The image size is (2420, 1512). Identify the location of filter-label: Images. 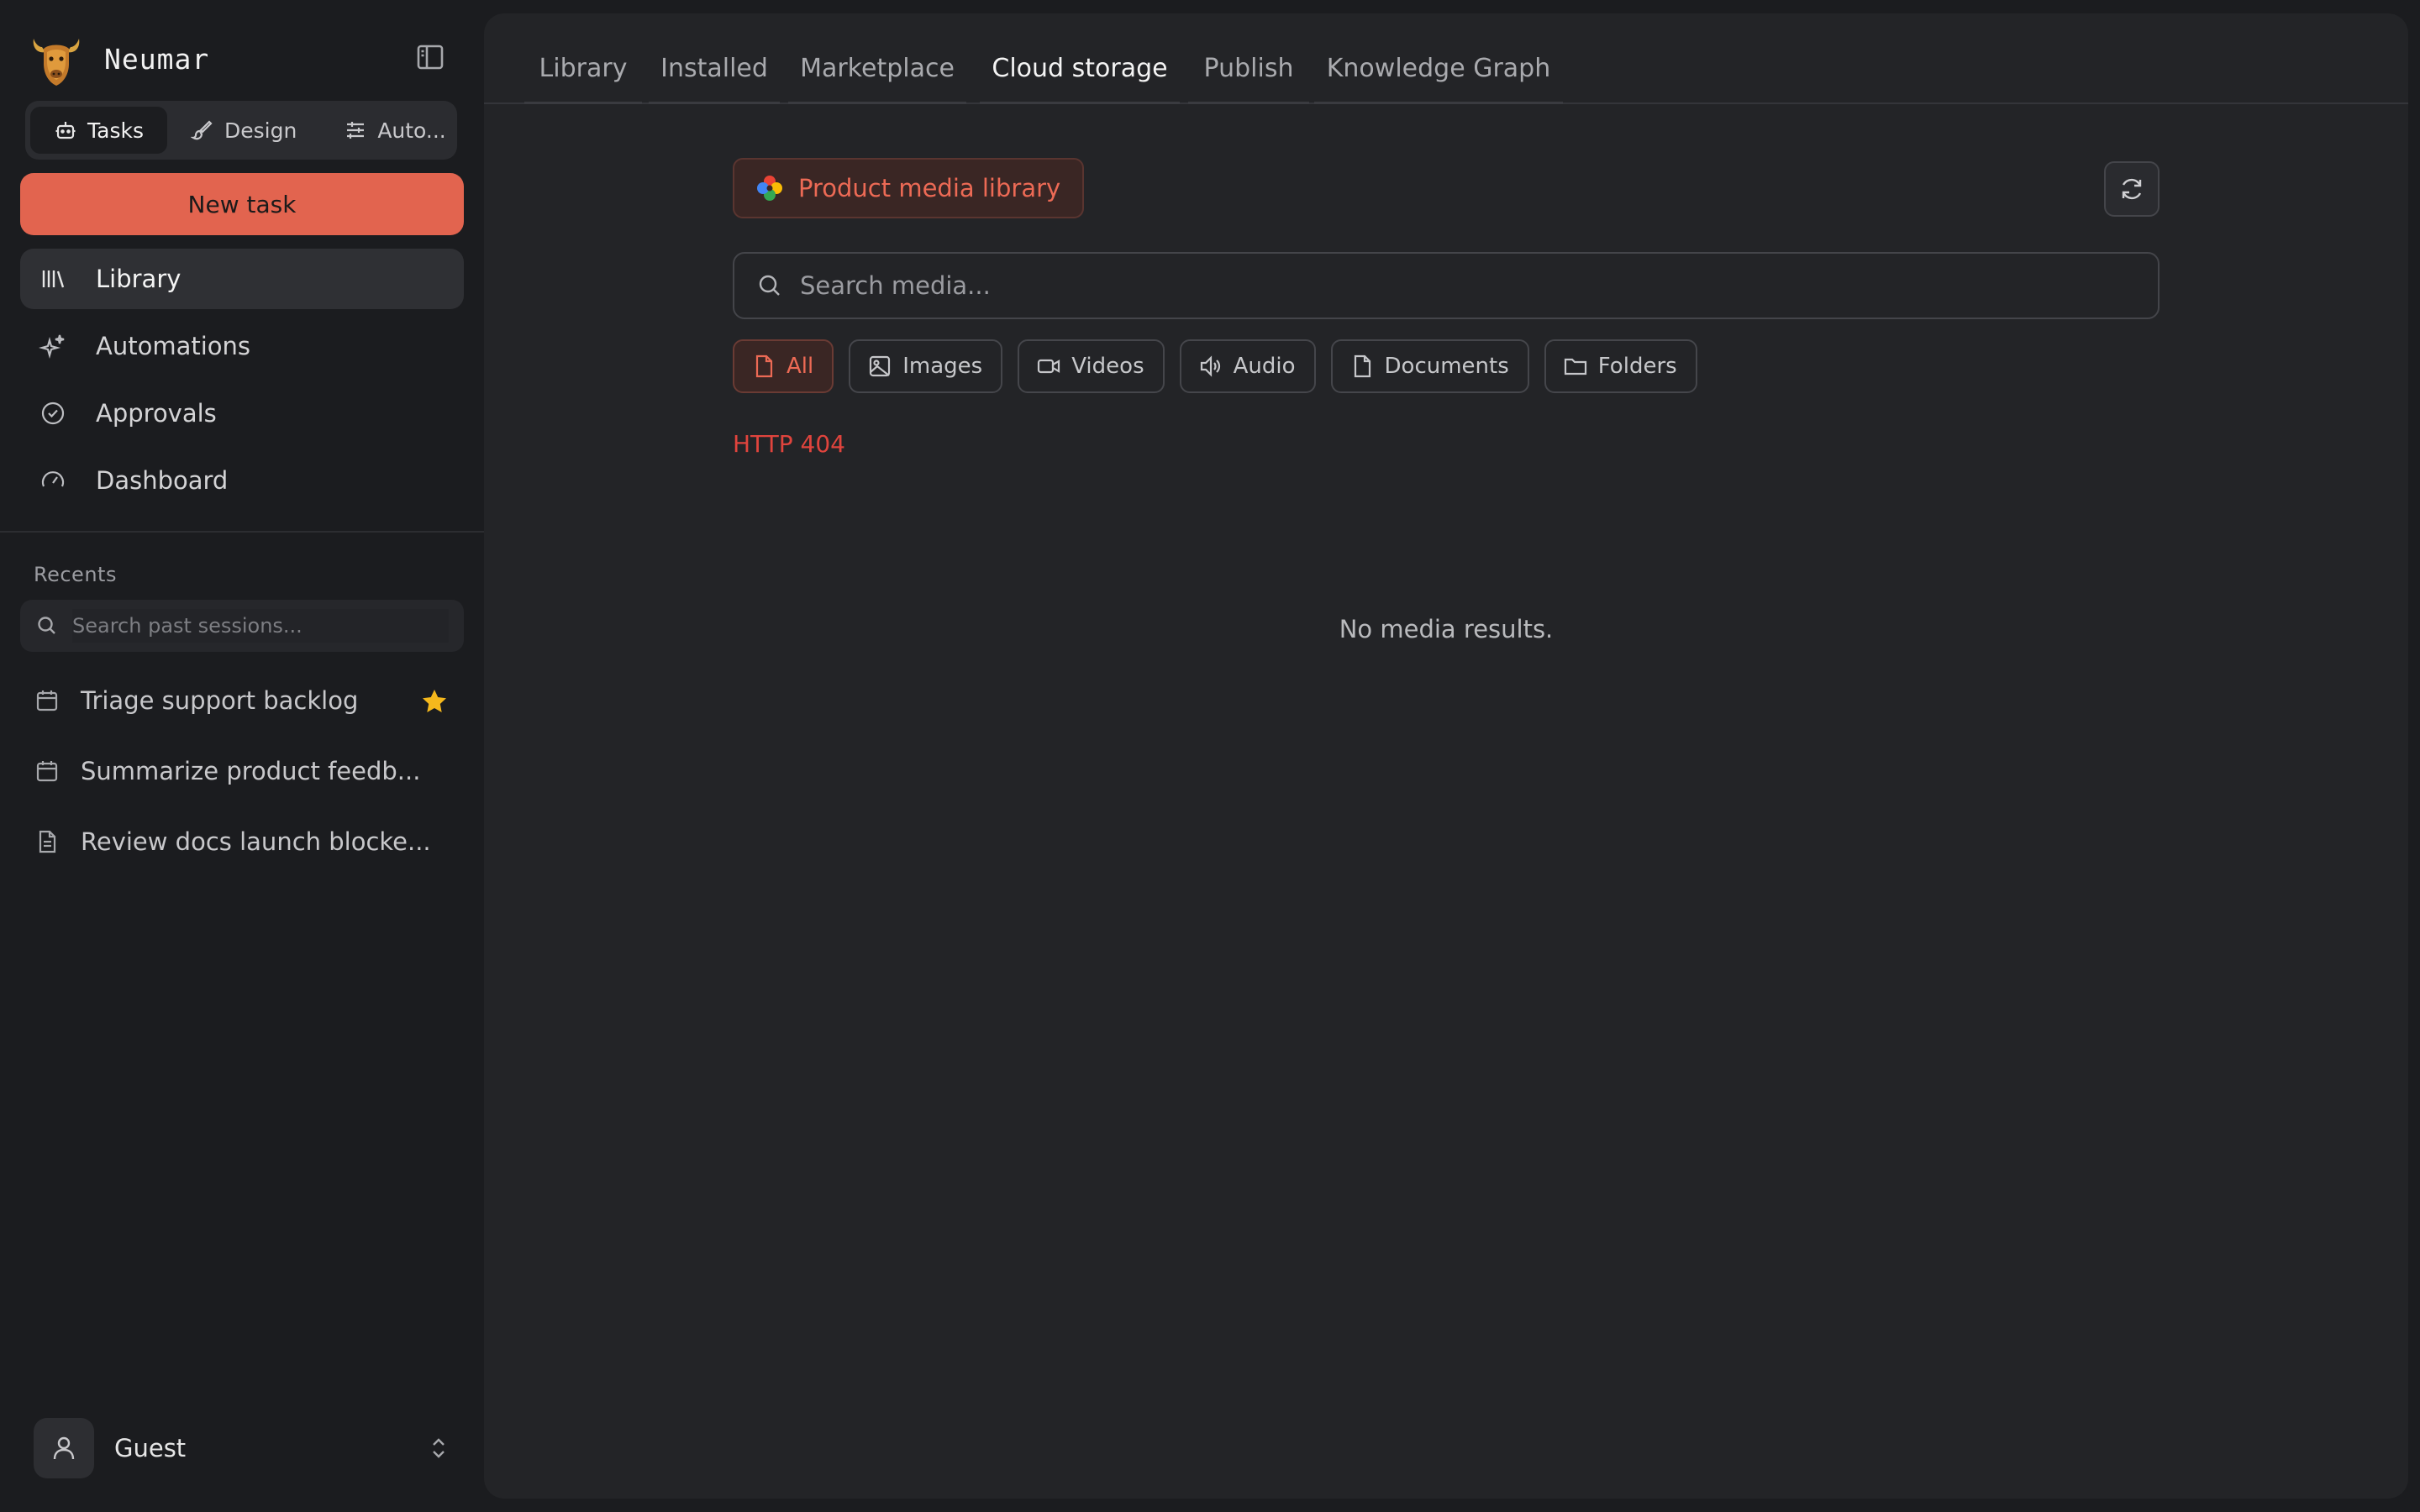
(942, 366).